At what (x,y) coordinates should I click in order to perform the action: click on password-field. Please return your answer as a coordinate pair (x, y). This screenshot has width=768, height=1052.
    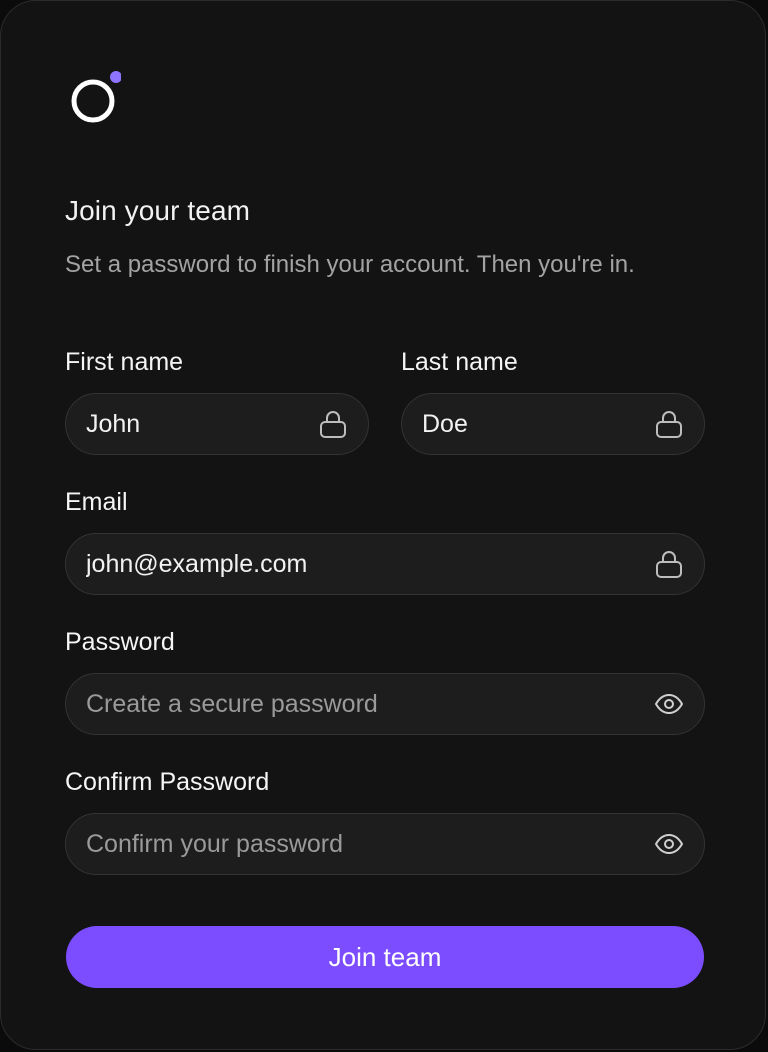
    Looking at the image, I should click on (385, 704).